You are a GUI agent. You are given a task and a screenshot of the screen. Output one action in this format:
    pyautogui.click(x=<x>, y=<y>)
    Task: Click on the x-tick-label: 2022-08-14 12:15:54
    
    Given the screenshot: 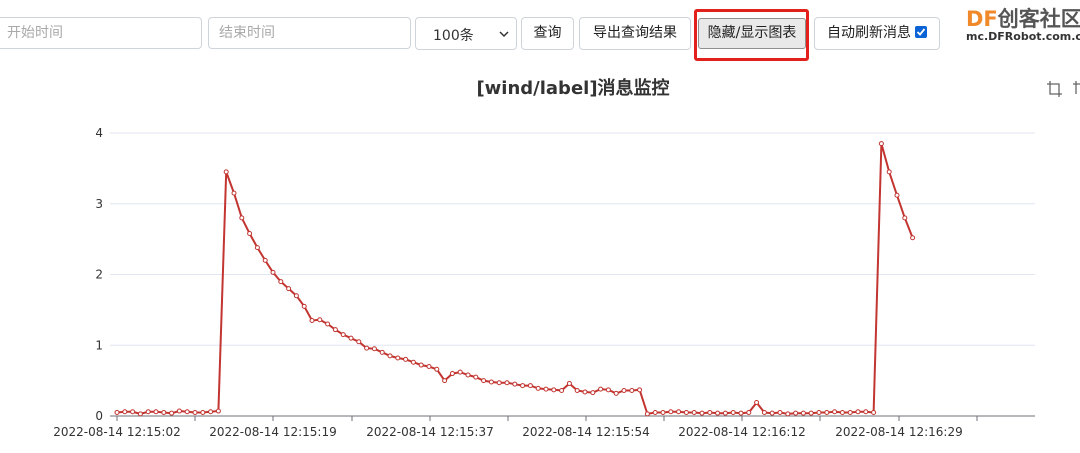 What is the action you would take?
    pyautogui.click(x=585, y=432)
    